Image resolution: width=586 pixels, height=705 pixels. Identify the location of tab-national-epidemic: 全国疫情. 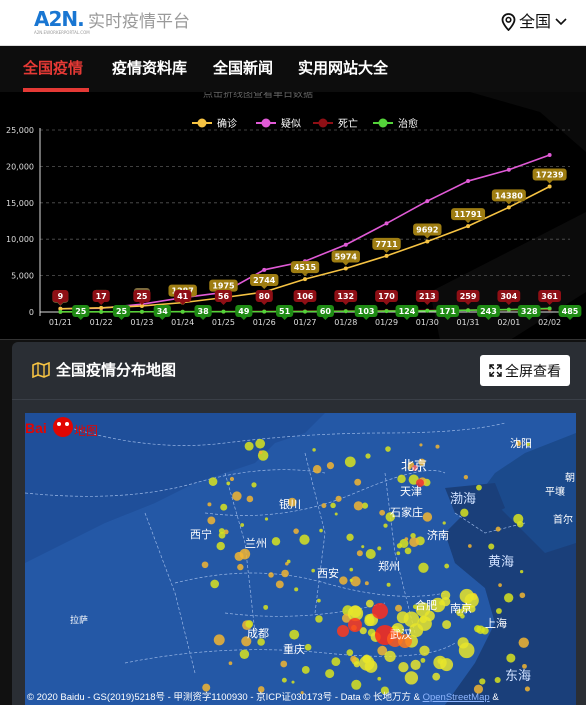
(53, 68).